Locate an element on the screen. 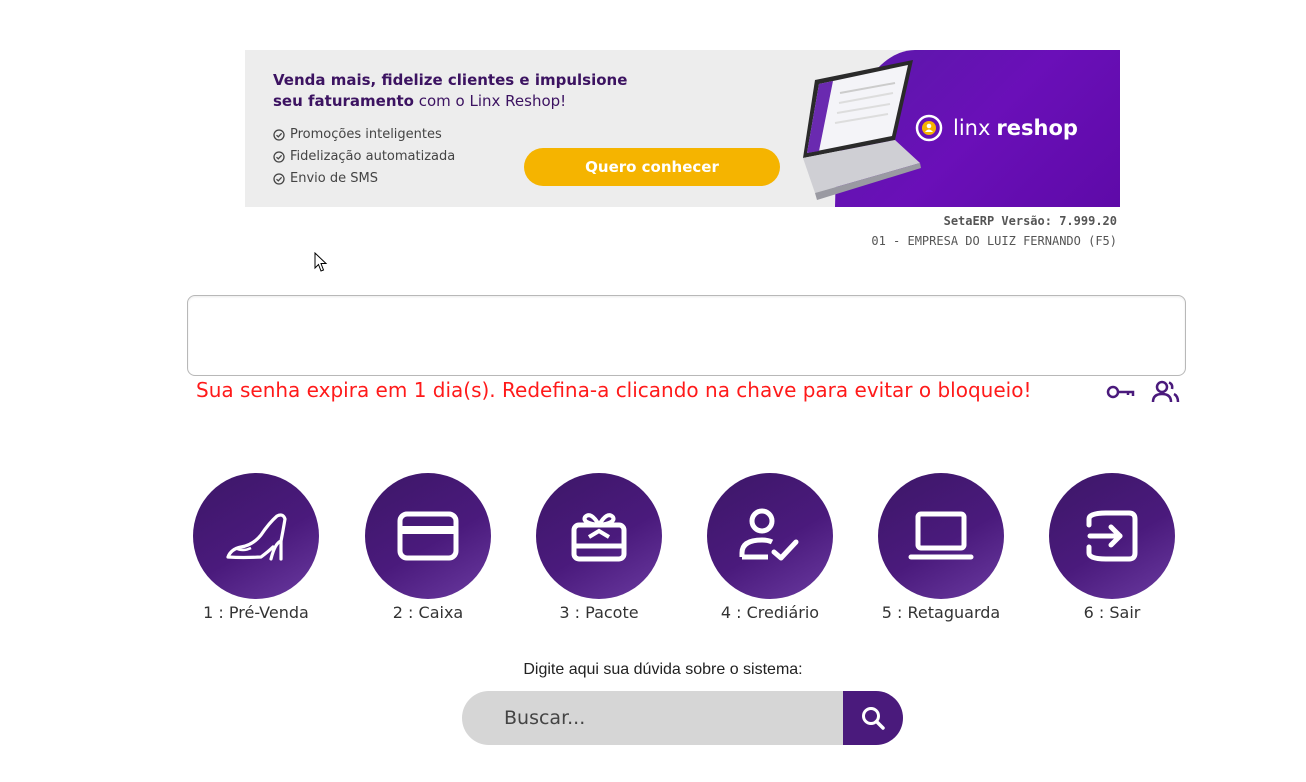 This screenshot has height=782, width=1306. linx-reshop-logo: linx reshop is located at coordinates (996, 128).